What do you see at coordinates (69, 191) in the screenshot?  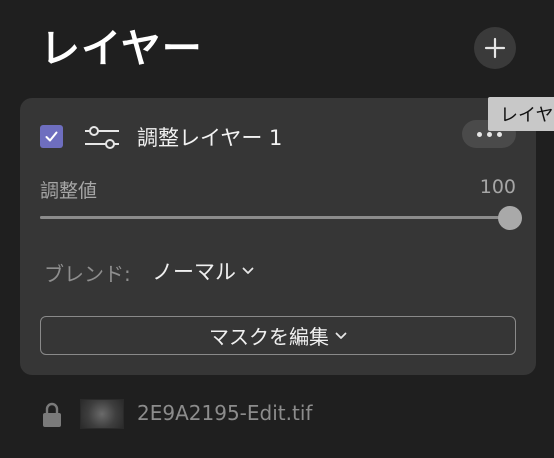 I see `adjustment-label: 調整値` at bounding box center [69, 191].